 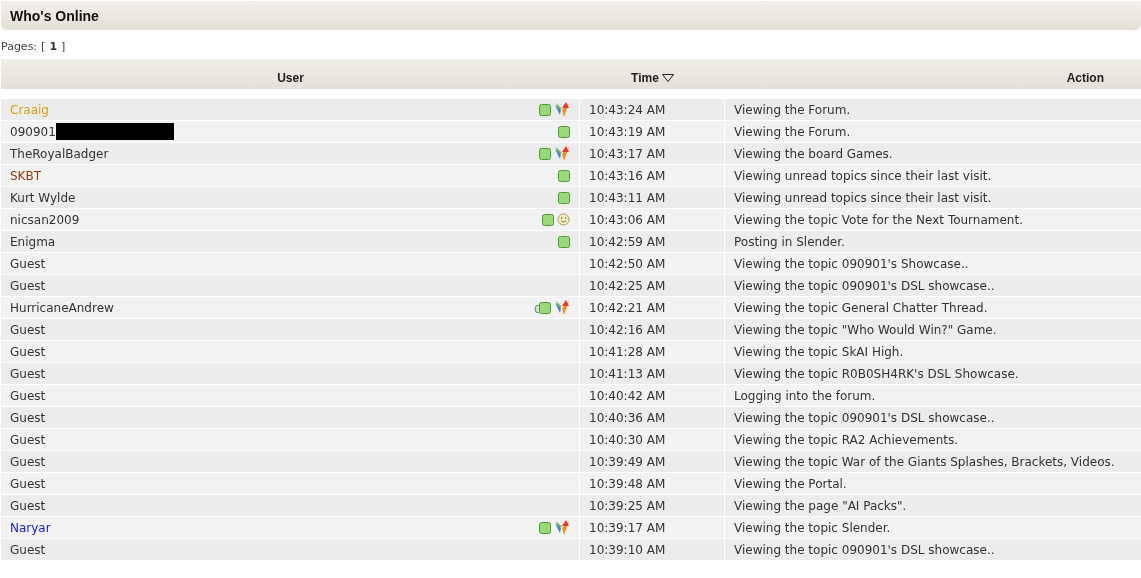 I want to click on time-cell: 10:40:30 AM, so click(x=652, y=440).